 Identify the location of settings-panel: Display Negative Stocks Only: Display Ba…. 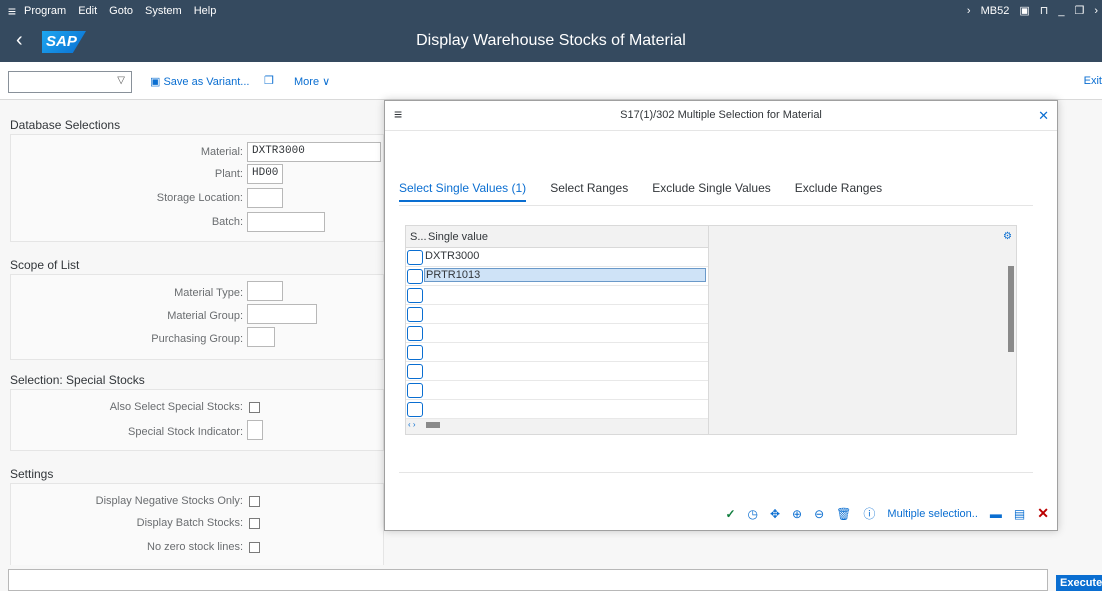
(197, 524).